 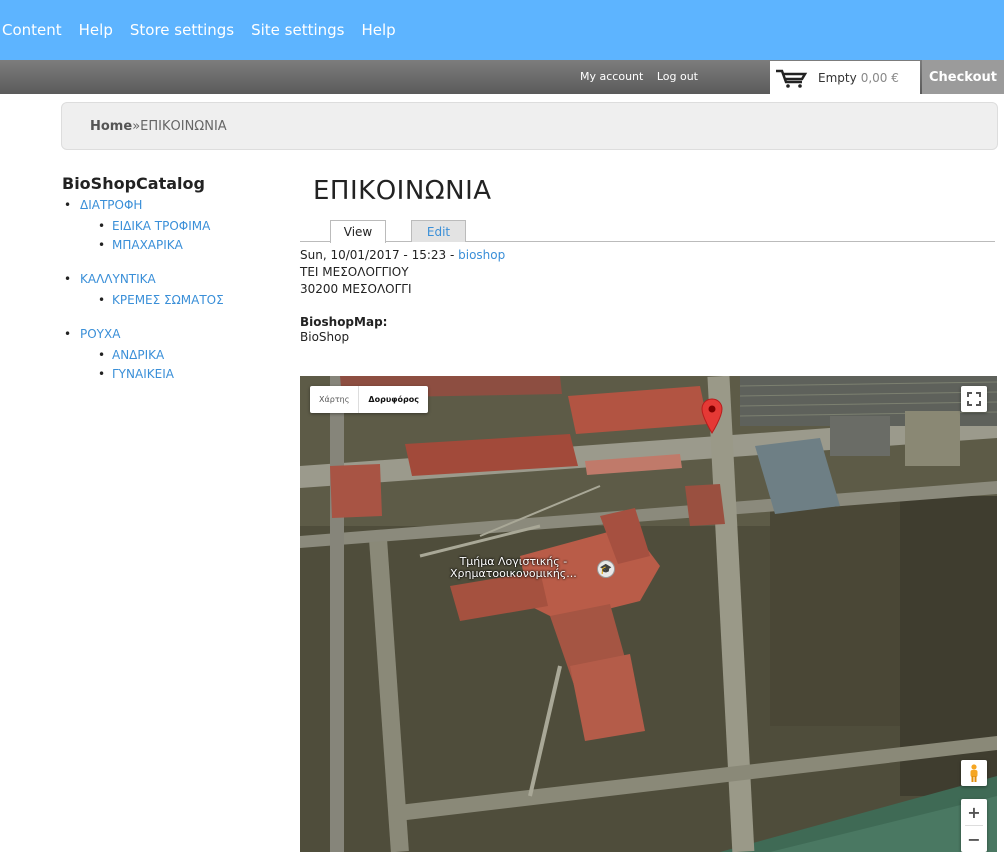 I want to click on submitted-line: Sun, 10/01/2017 - 15:23 - bioshop, so click(x=647, y=255).